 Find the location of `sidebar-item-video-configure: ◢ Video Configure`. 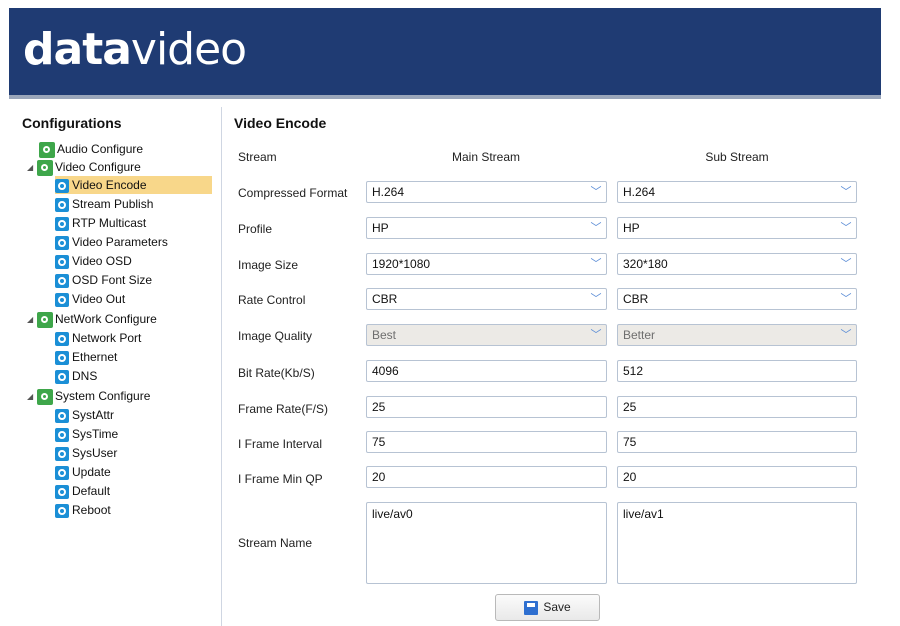

sidebar-item-video-configure: ◢ Video Configure is located at coordinates (84, 167).